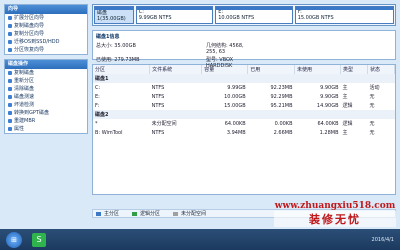 Image resolution: width=400 pixels, height=250 pixels. Describe the element at coordinates (220, 63) in the screenshot. I see `disk-model: 型号: VBOX HARDDISK` at that location.